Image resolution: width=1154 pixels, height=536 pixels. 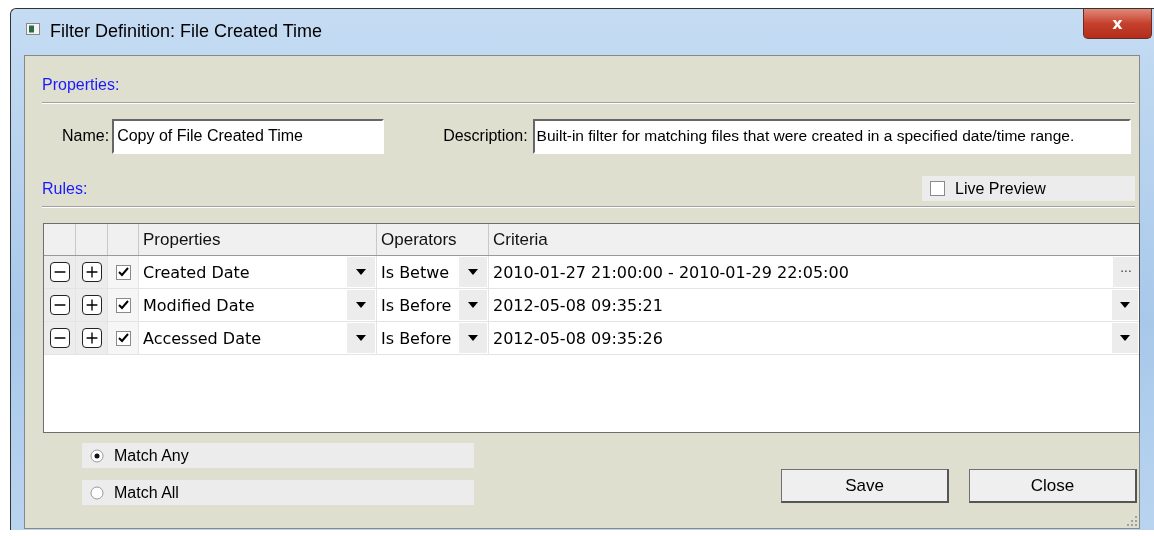 I want to click on column-header: Properties, so click(x=258, y=239).